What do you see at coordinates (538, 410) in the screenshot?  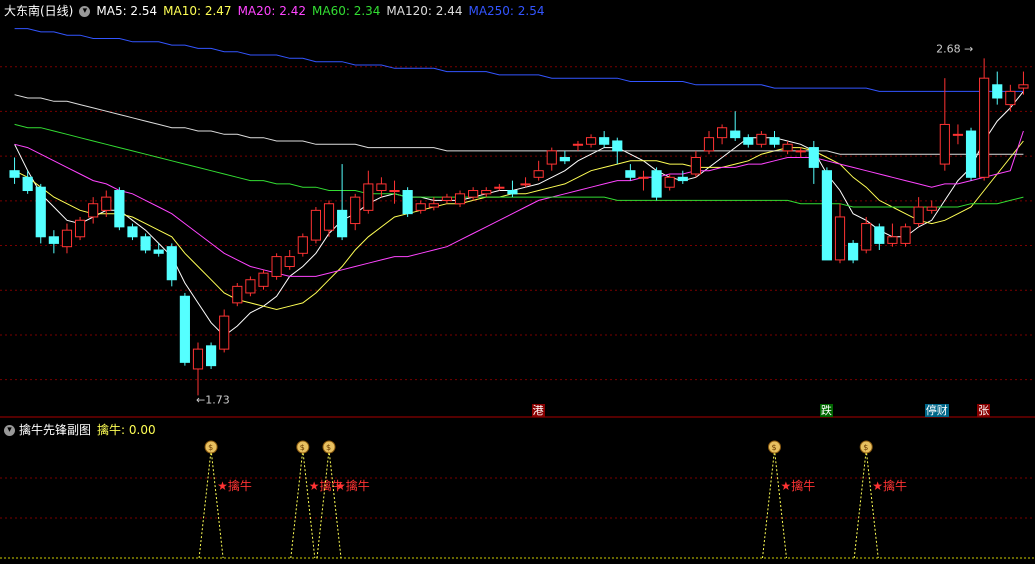 I see `event-tag-0: 港` at bounding box center [538, 410].